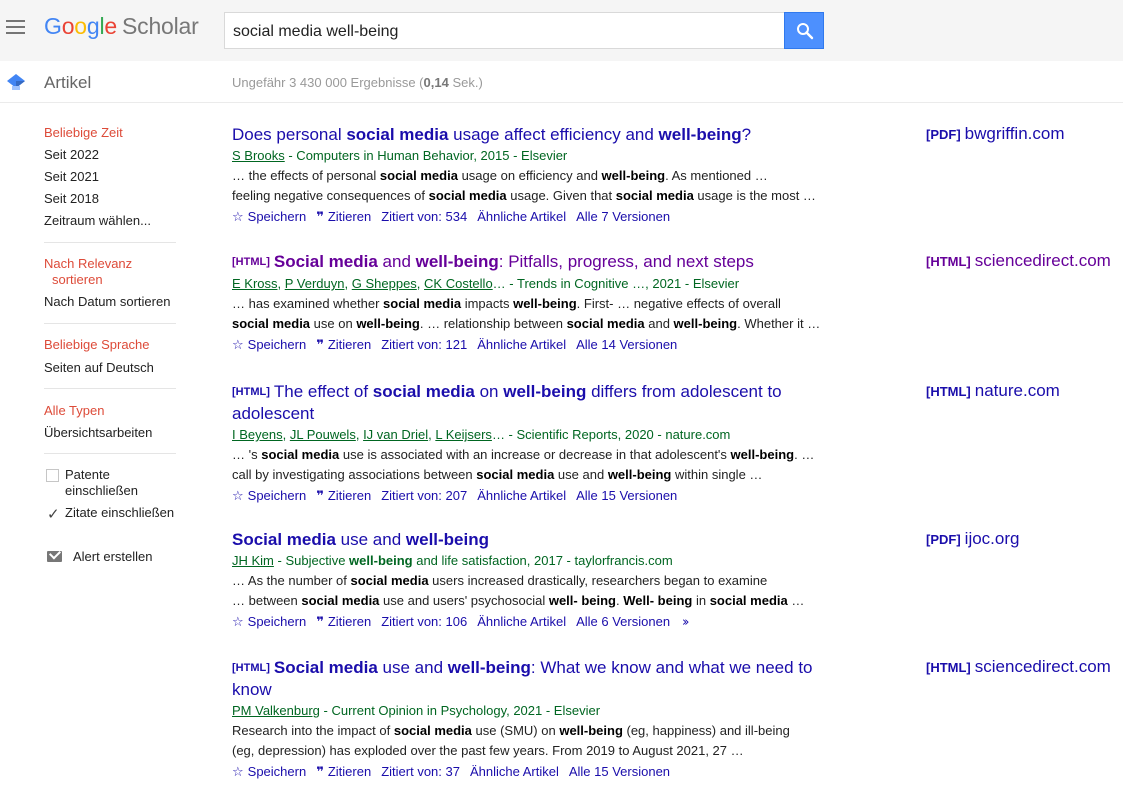 The image size is (1123, 793). What do you see at coordinates (77, 279) in the screenshot?
I see `sort-relevance-line2: sortieren` at bounding box center [77, 279].